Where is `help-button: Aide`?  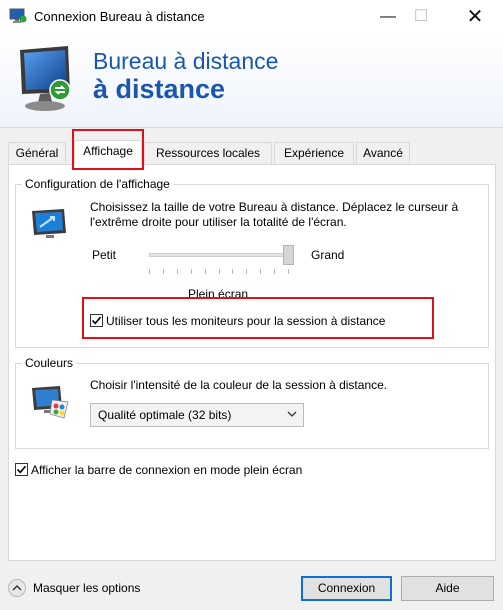 help-button: Aide is located at coordinates (447, 588).